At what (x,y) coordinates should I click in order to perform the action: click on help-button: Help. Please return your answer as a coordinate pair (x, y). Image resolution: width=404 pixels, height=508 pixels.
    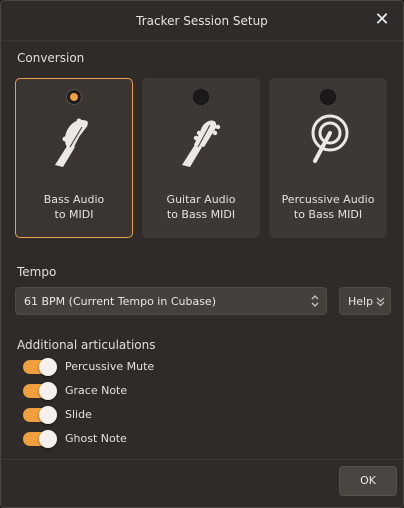
    Looking at the image, I should click on (365, 301).